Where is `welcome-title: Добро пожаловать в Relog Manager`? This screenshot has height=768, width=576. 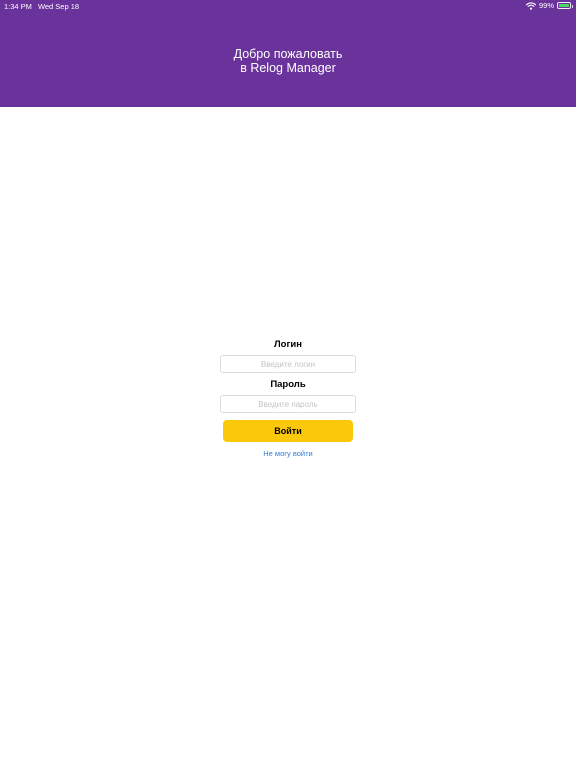
welcome-title: Добро пожаловать в Relog Manager is located at coordinates (288, 61).